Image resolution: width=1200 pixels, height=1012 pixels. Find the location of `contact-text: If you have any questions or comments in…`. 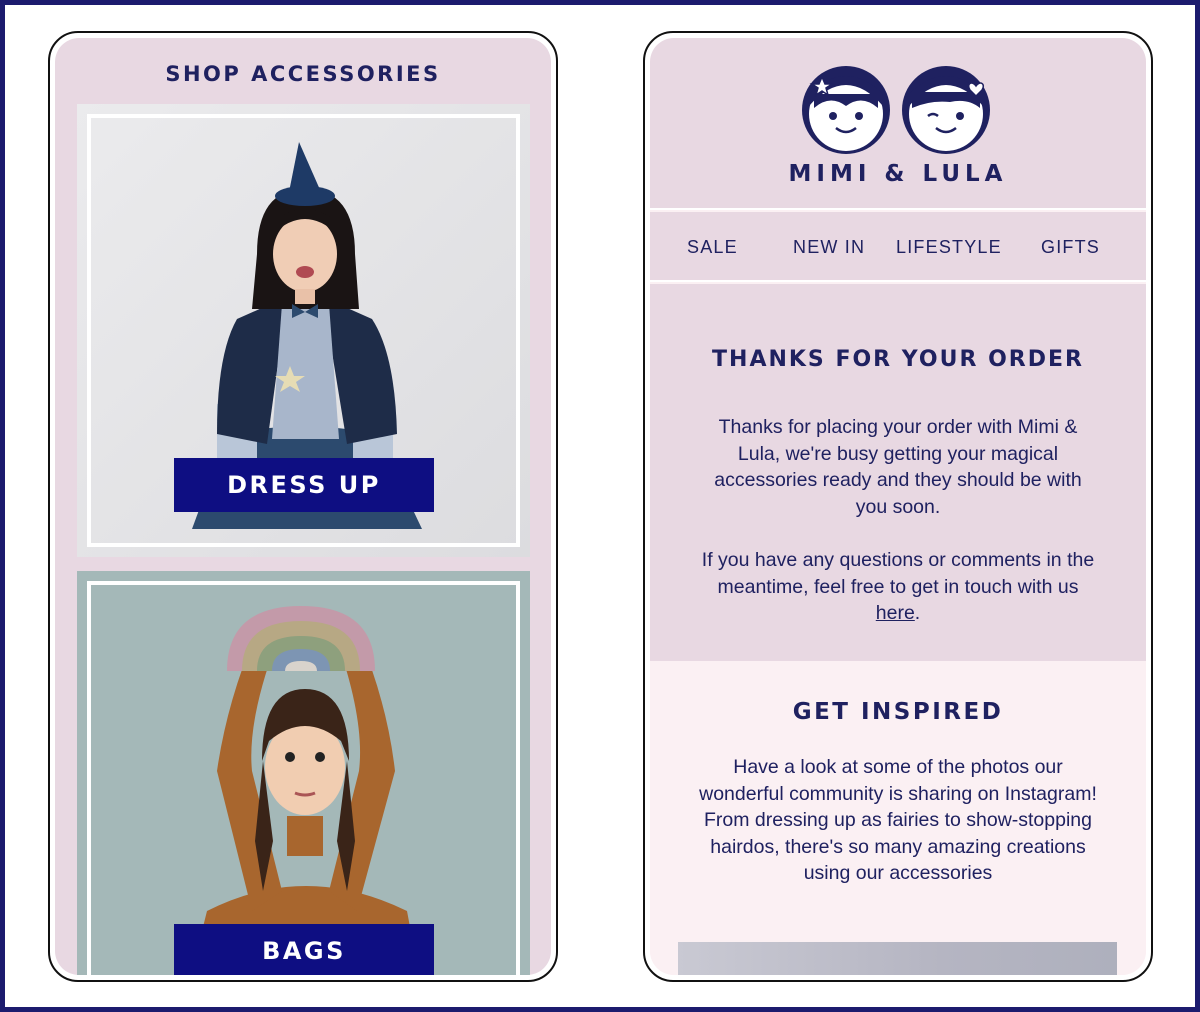

contact-text: If you have any questions or comments in… is located at coordinates (898, 573).